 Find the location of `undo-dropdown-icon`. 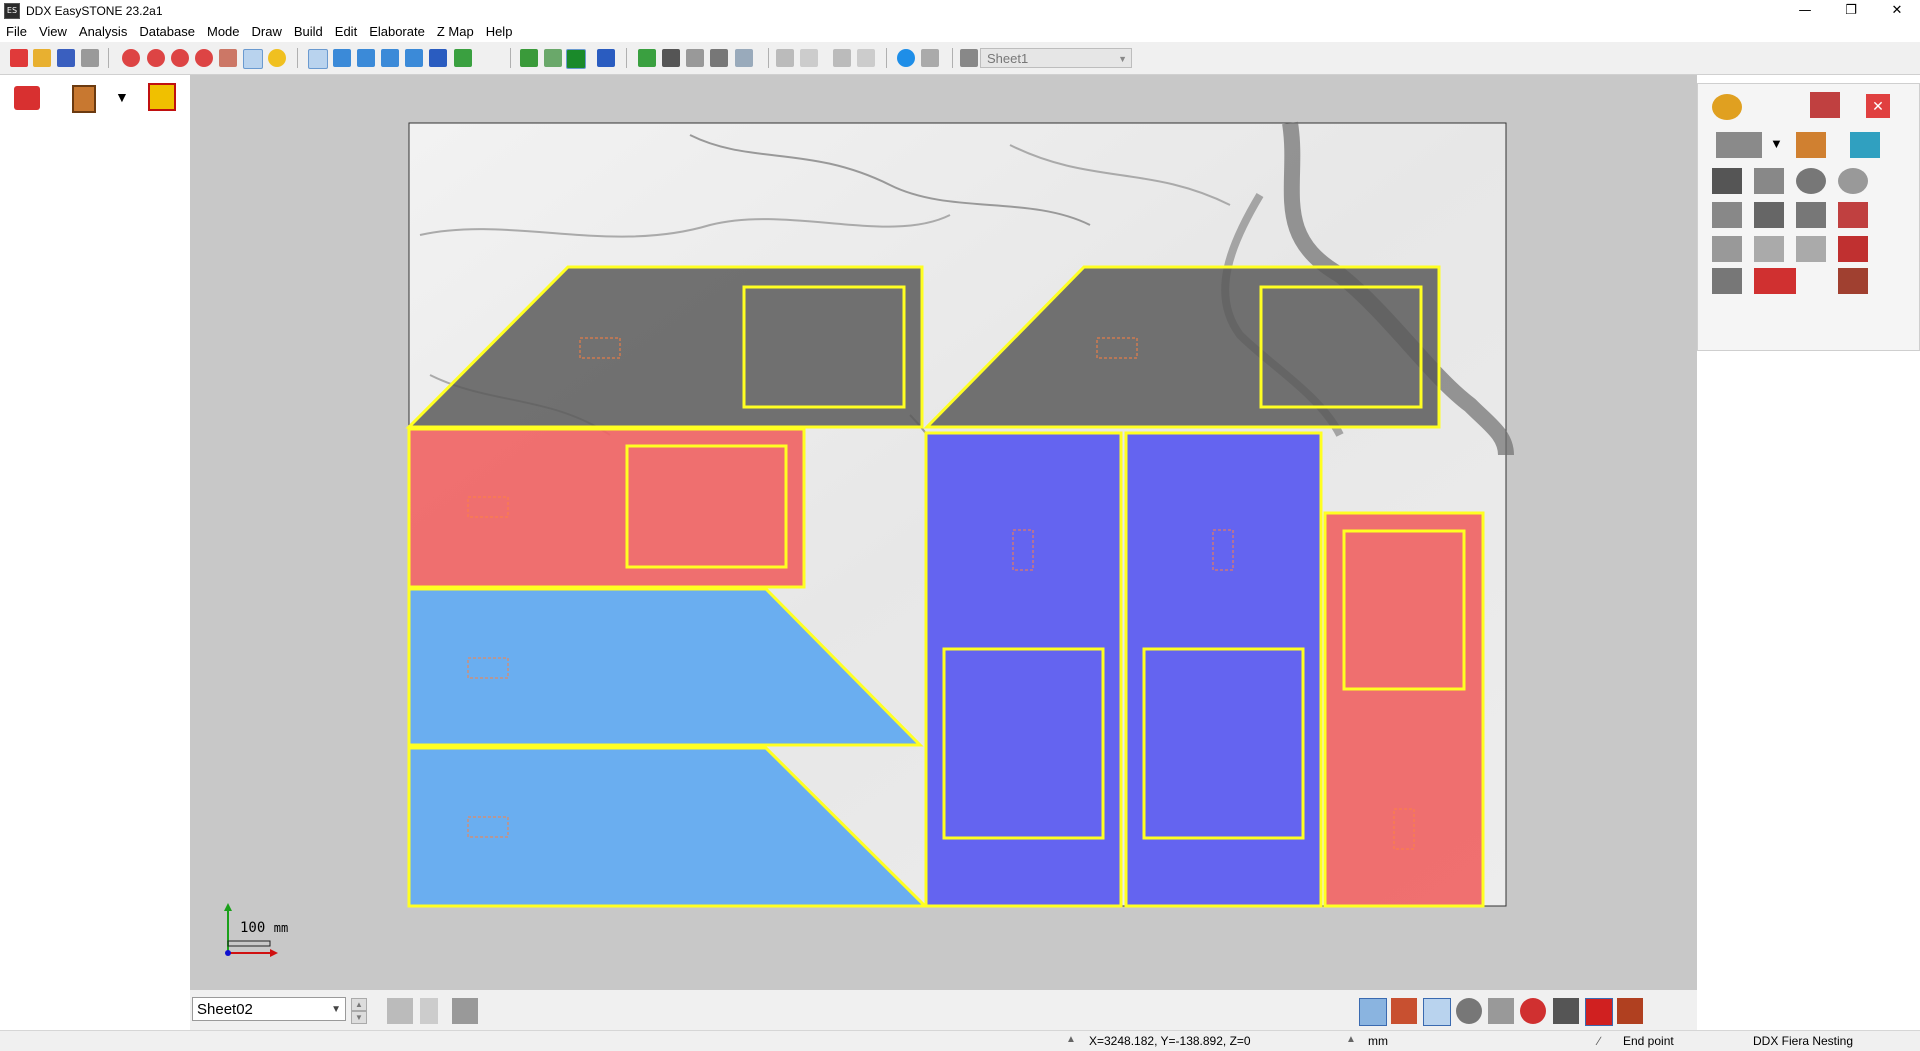

undo-dropdown-icon is located at coordinates (809, 58).